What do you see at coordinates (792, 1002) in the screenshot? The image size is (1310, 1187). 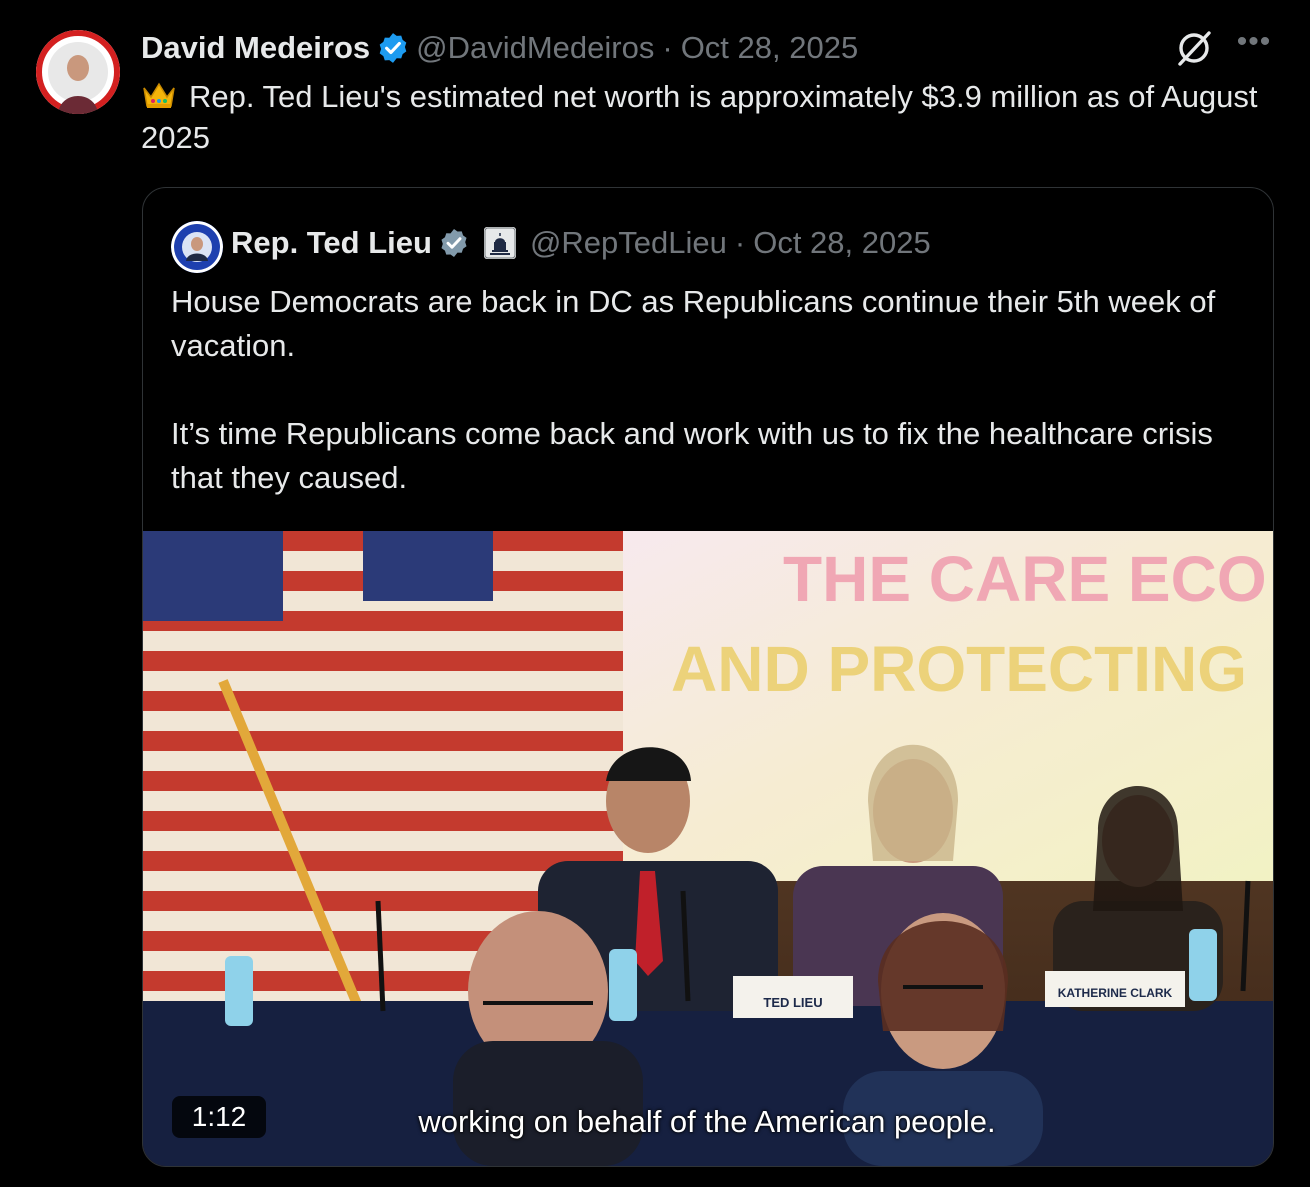 I see `nameplate-ted-lieu: TED LIEU` at bounding box center [792, 1002].